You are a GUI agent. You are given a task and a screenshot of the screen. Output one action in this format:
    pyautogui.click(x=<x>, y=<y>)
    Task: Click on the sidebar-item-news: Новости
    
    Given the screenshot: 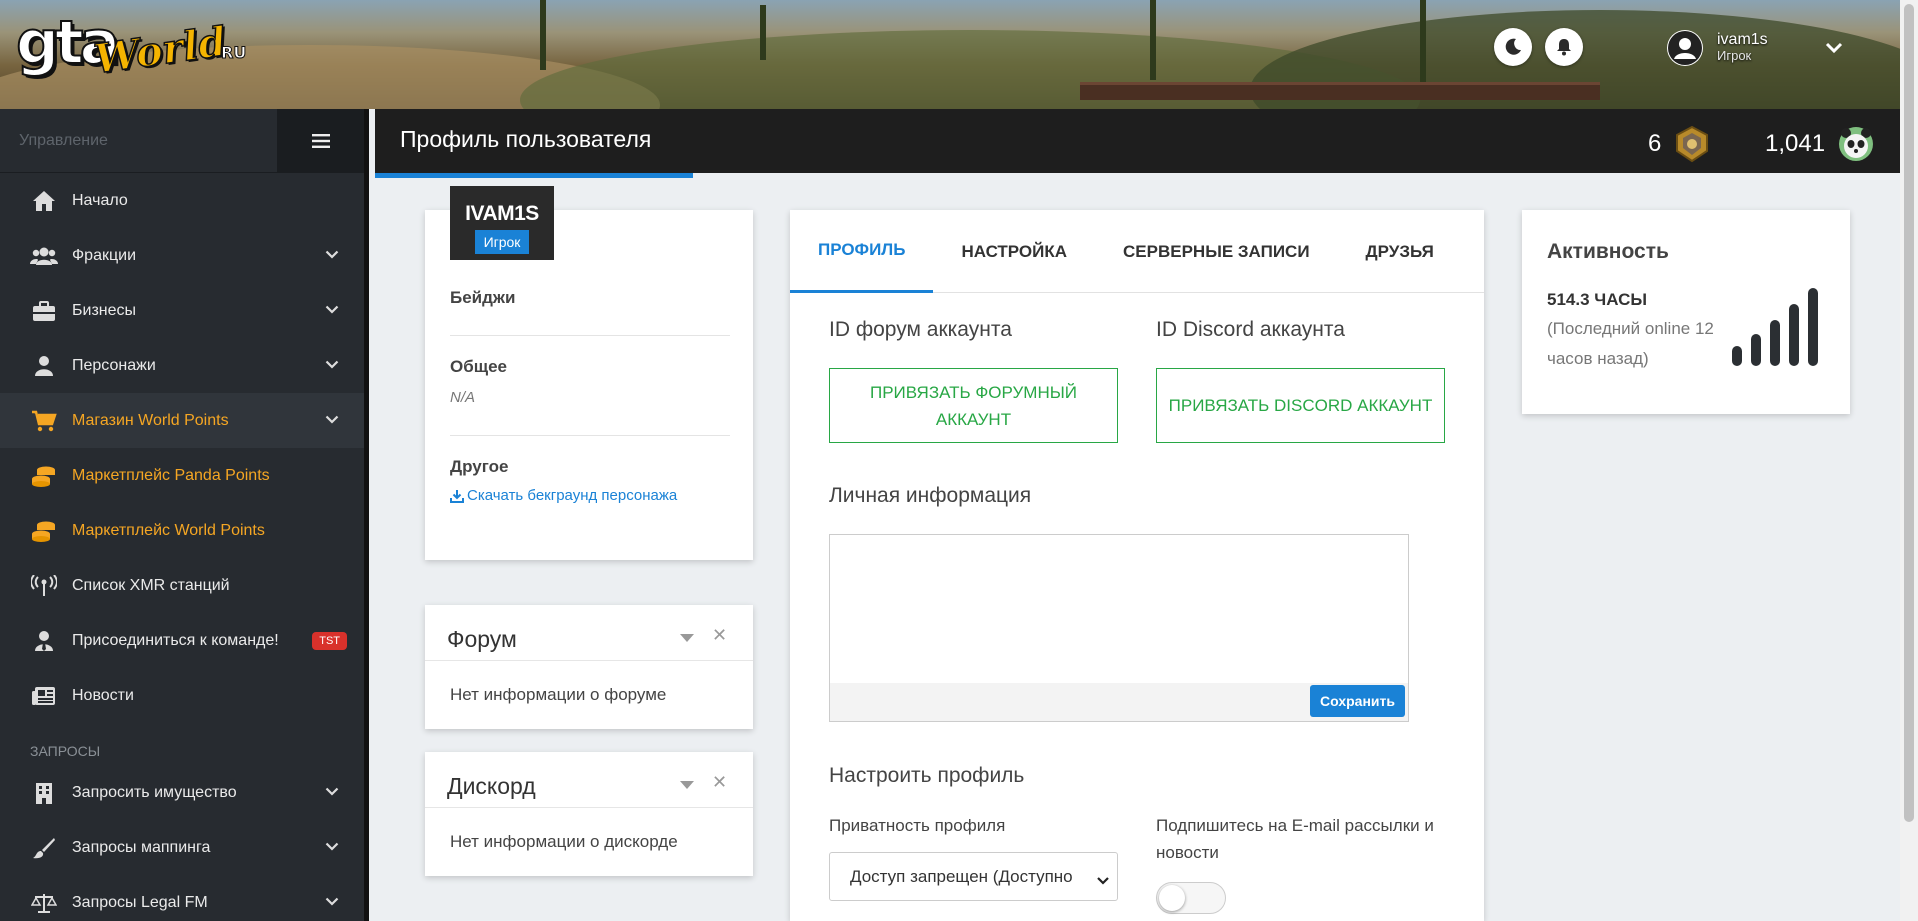 What is the action you would take?
    pyautogui.click(x=184, y=695)
    